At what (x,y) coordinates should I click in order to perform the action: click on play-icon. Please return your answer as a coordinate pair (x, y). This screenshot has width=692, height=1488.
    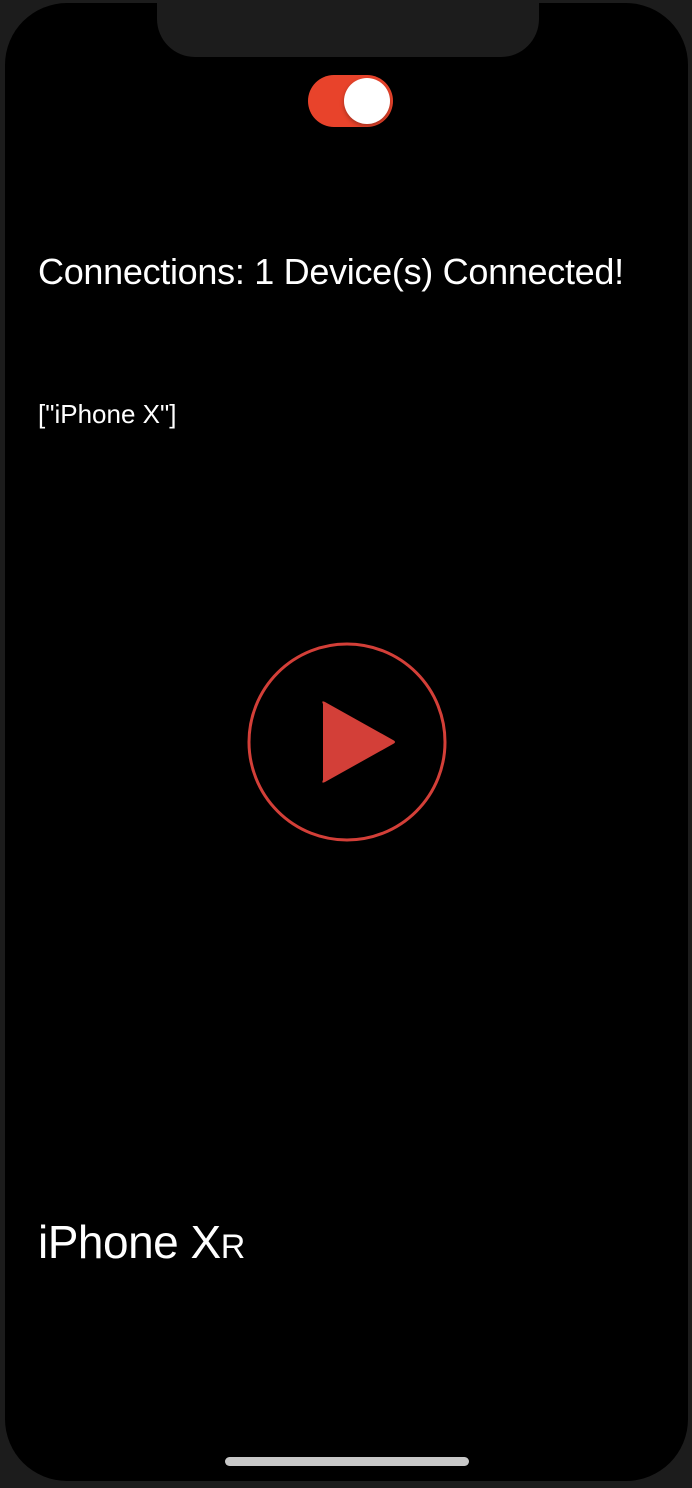
    Looking at the image, I should click on (347, 742).